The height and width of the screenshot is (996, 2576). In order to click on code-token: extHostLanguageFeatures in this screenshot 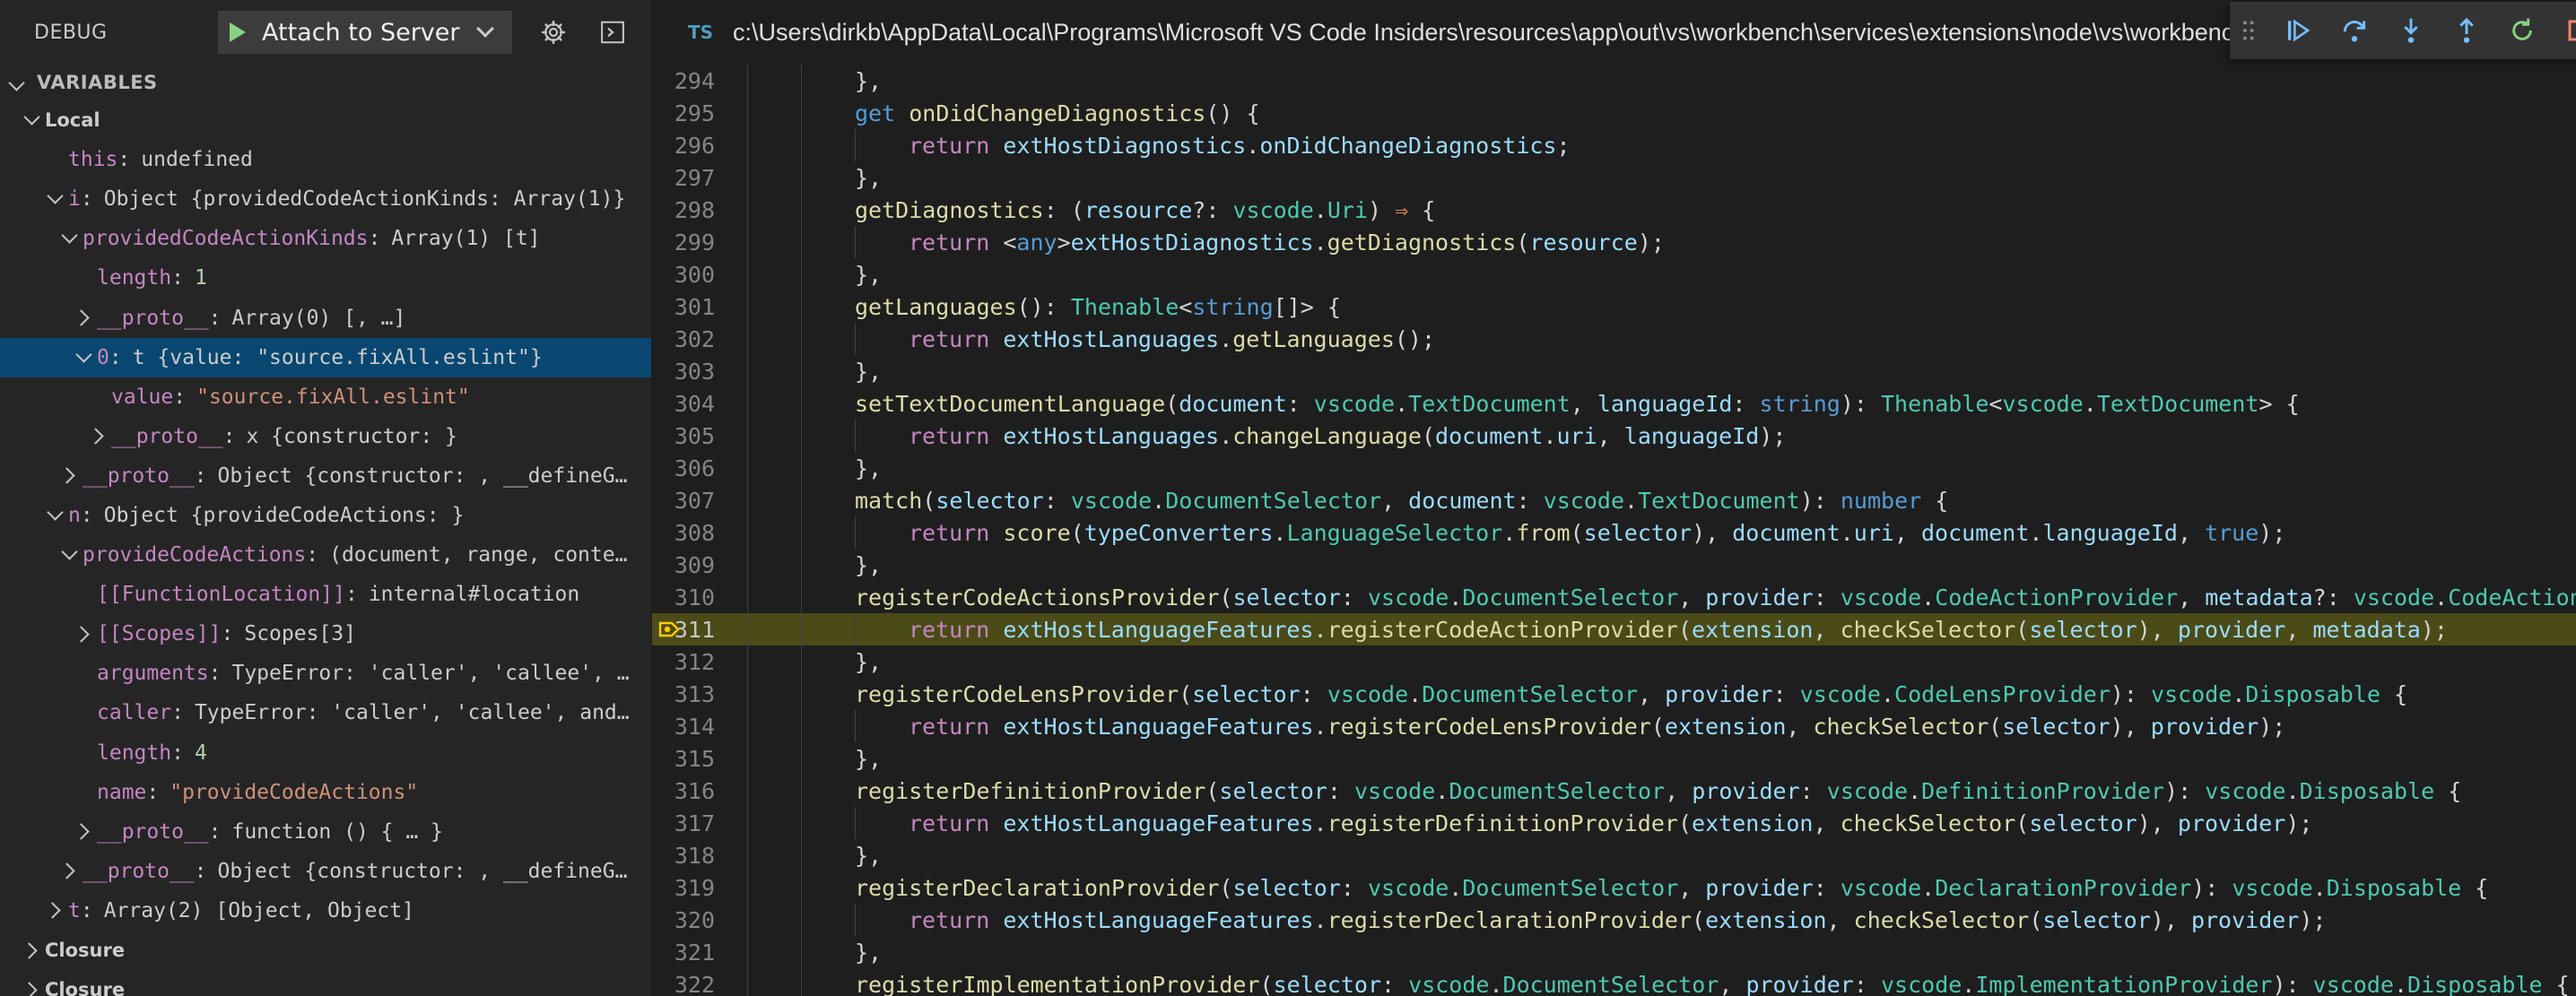, I will do `click(1158, 823)`.